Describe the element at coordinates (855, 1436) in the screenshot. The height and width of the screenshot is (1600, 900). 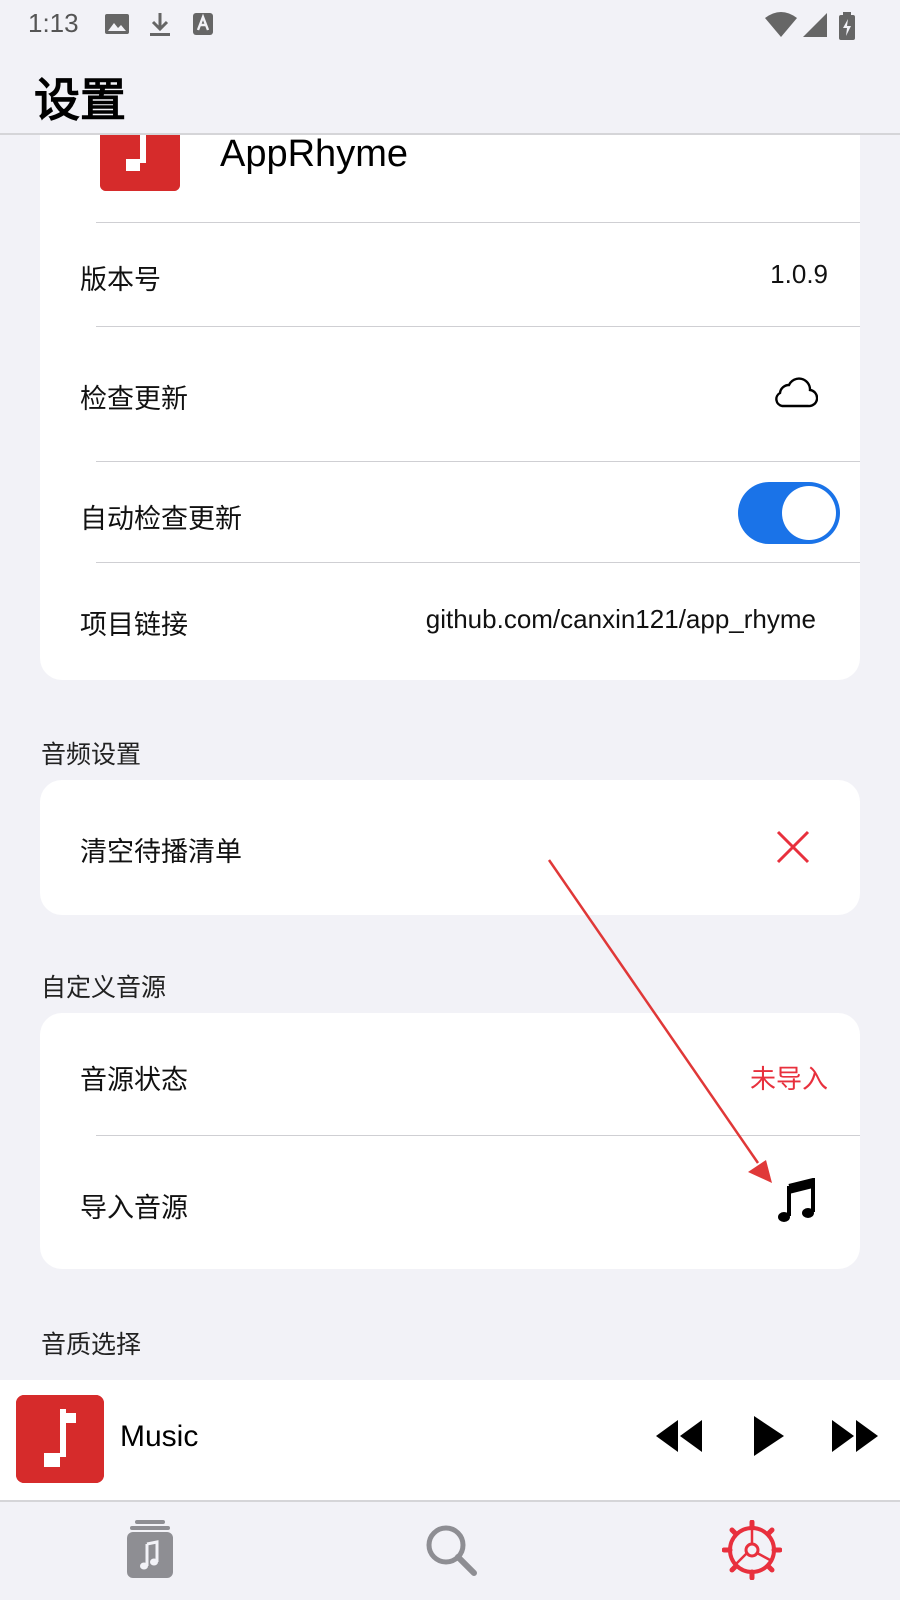
I see `fast-forward-icon` at that location.